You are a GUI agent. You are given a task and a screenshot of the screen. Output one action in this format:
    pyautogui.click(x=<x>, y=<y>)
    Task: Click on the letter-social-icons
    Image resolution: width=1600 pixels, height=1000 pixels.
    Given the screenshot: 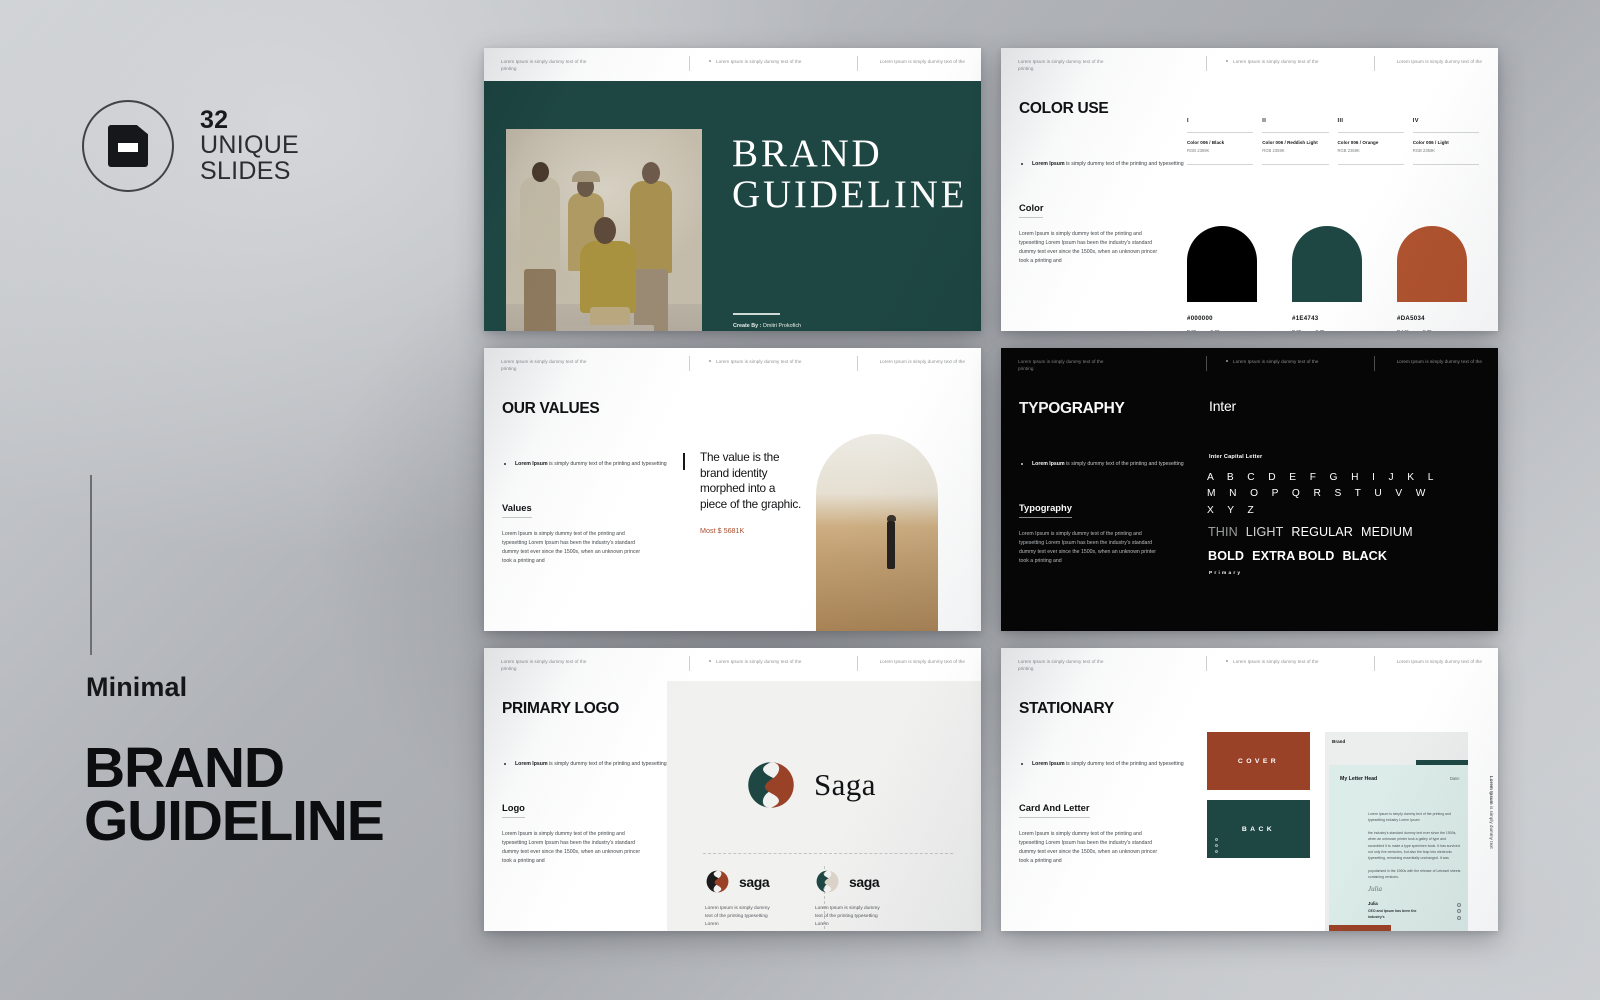 What is the action you would take?
    pyautogui.click(x=1459, y=912)
    